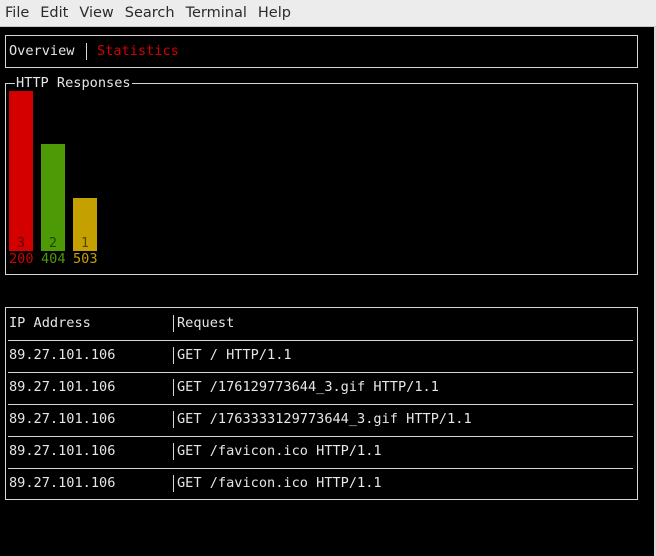 The height and width of the screenshot is (556, 656). Describe the element at coordinates (328, 13) in the screenshot. I see `menu-bar: File Edit View Search Terminal Help` at that location.